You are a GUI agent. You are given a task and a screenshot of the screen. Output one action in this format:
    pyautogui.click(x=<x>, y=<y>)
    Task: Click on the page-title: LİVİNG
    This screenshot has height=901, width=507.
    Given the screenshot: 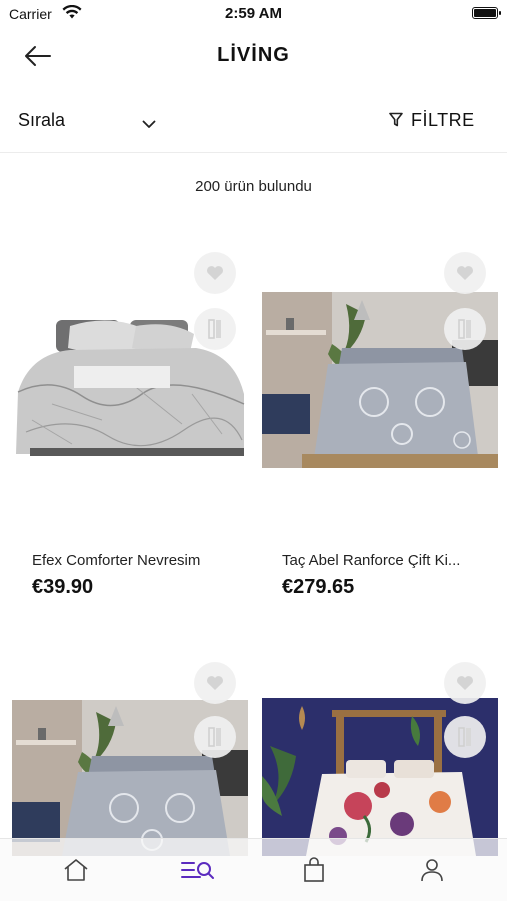 What is the action you would take?
    pyautogui.click(x=253, y=55)
    